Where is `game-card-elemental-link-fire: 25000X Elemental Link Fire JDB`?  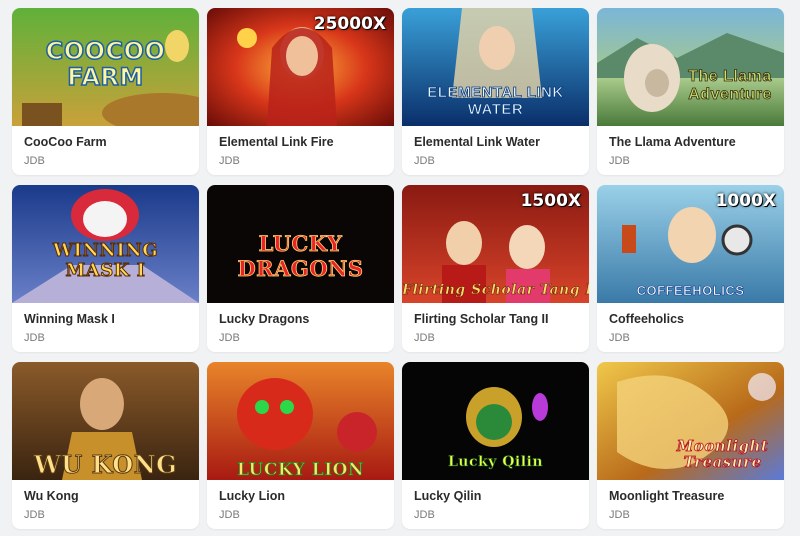
game-card-elemental-link-fire: 25000X Elemental Link Fire JDB is located at coordinates (300, 91).